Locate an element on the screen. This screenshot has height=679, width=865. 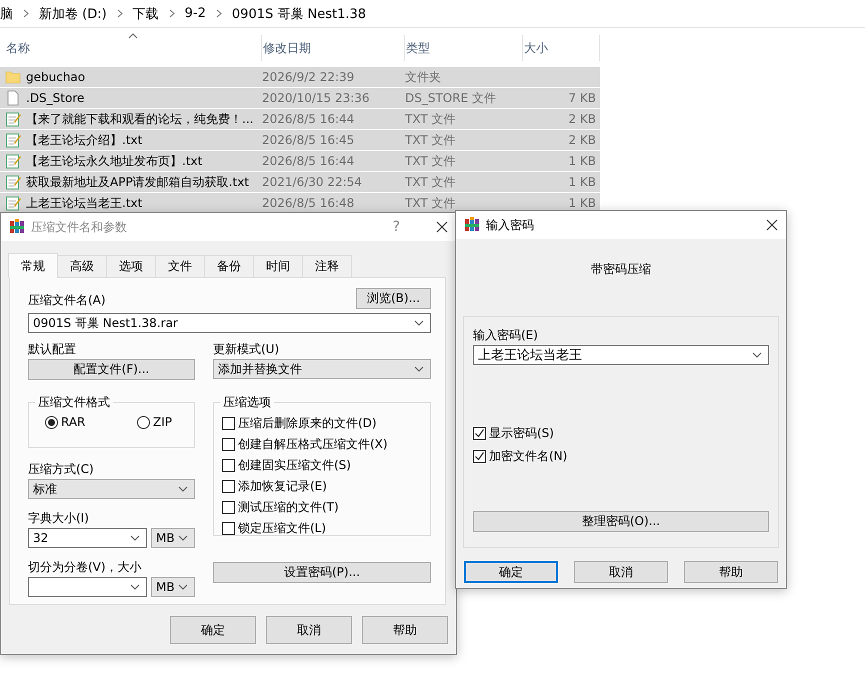
file-name: 【老王论坛永久地址发布页】.txt is located at coordinates (114, 161).